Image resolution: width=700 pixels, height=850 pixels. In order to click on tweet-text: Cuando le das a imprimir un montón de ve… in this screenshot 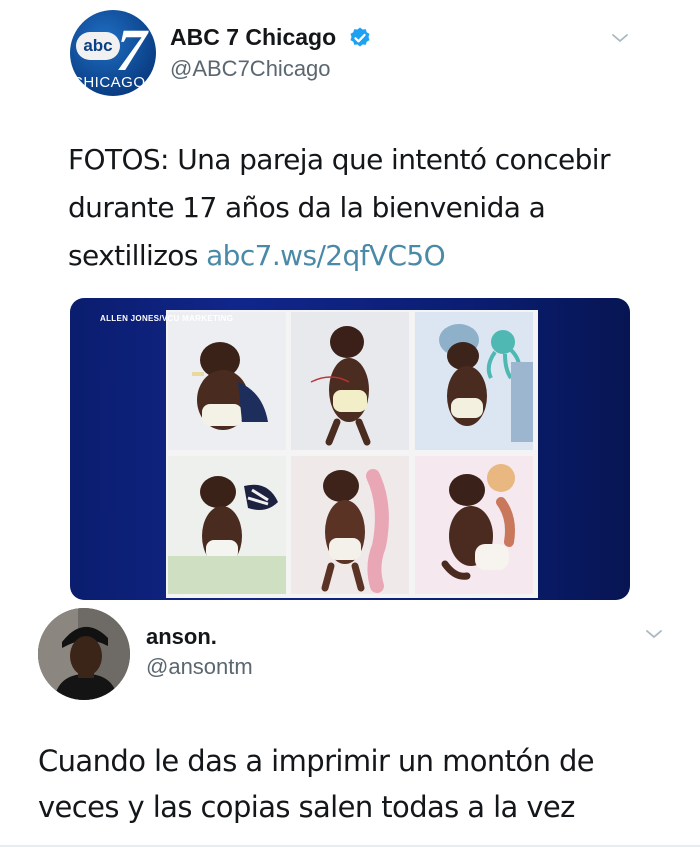, I will do `click(358, 784)`.